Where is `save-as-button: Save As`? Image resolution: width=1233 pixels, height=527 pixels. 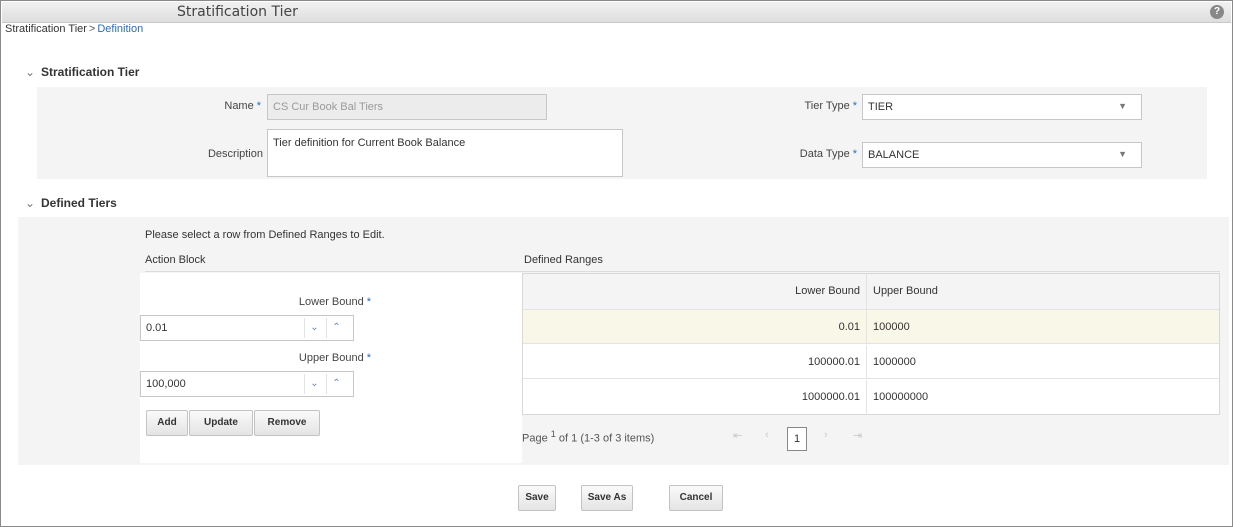 save-as-button: Save As is located at coordinates (607, 498).